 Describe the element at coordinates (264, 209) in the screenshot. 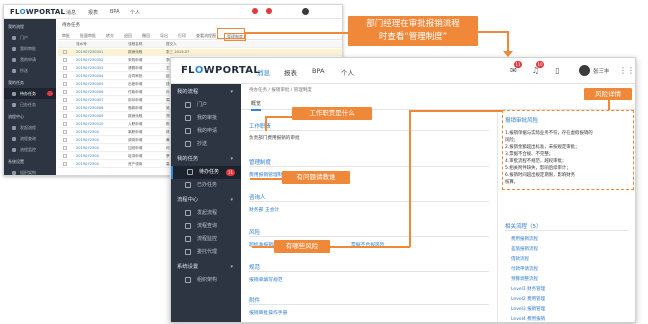

I see `consultant-link: 财务部 王会计` at that location.